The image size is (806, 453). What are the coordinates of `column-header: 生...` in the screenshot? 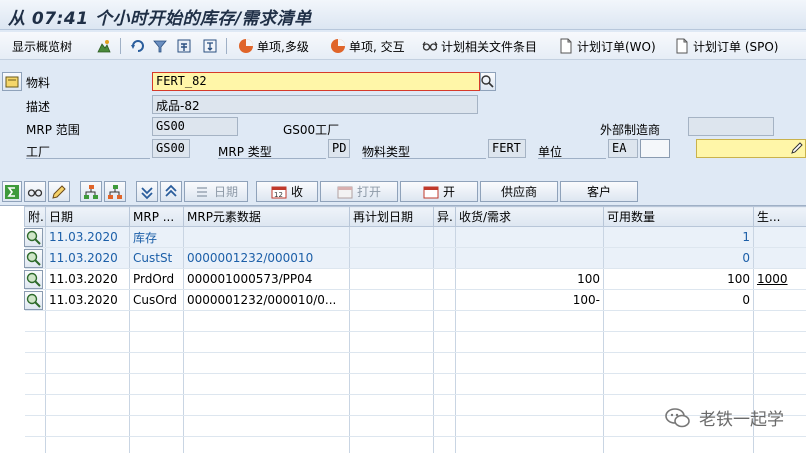 It's located at (779, 216).